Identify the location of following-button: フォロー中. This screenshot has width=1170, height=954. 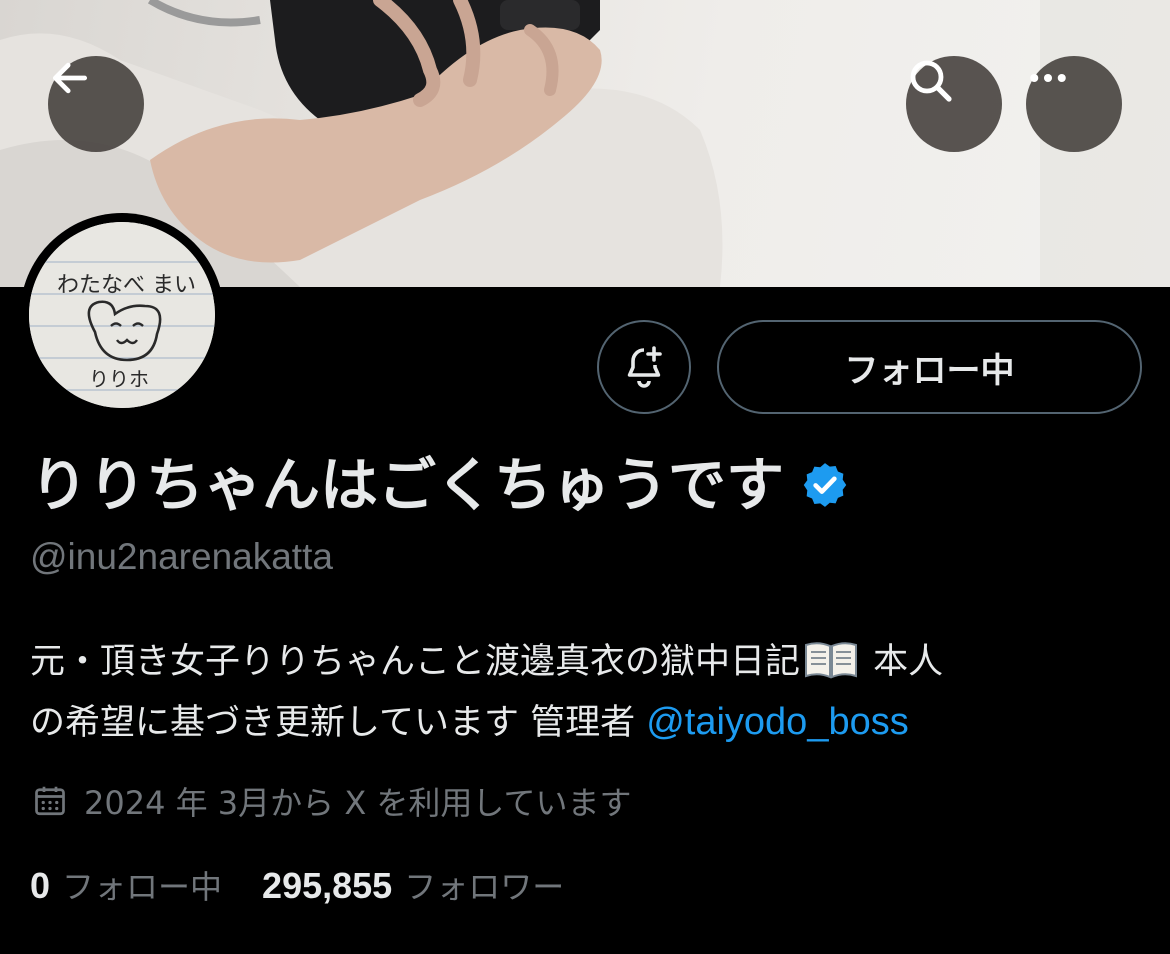
(929, 367).